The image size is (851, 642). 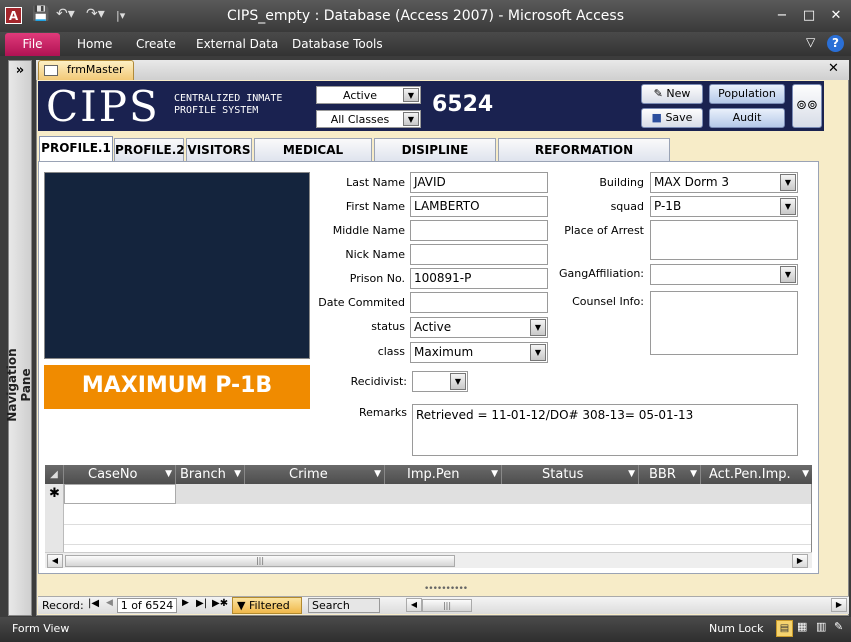 I want to click on form-scroll-right-icon: ▶, so click(x=839, y=605).